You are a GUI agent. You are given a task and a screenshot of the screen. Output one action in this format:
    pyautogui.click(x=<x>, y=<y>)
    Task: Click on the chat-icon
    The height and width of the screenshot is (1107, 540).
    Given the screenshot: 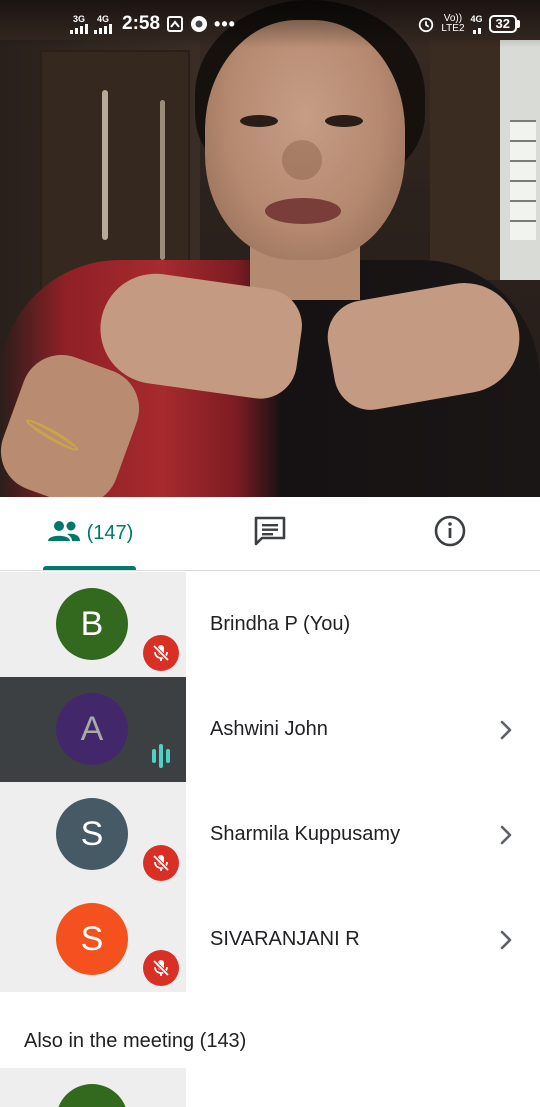 What is the action you would take?
    pyautogui.click(x=270, y=533)
    